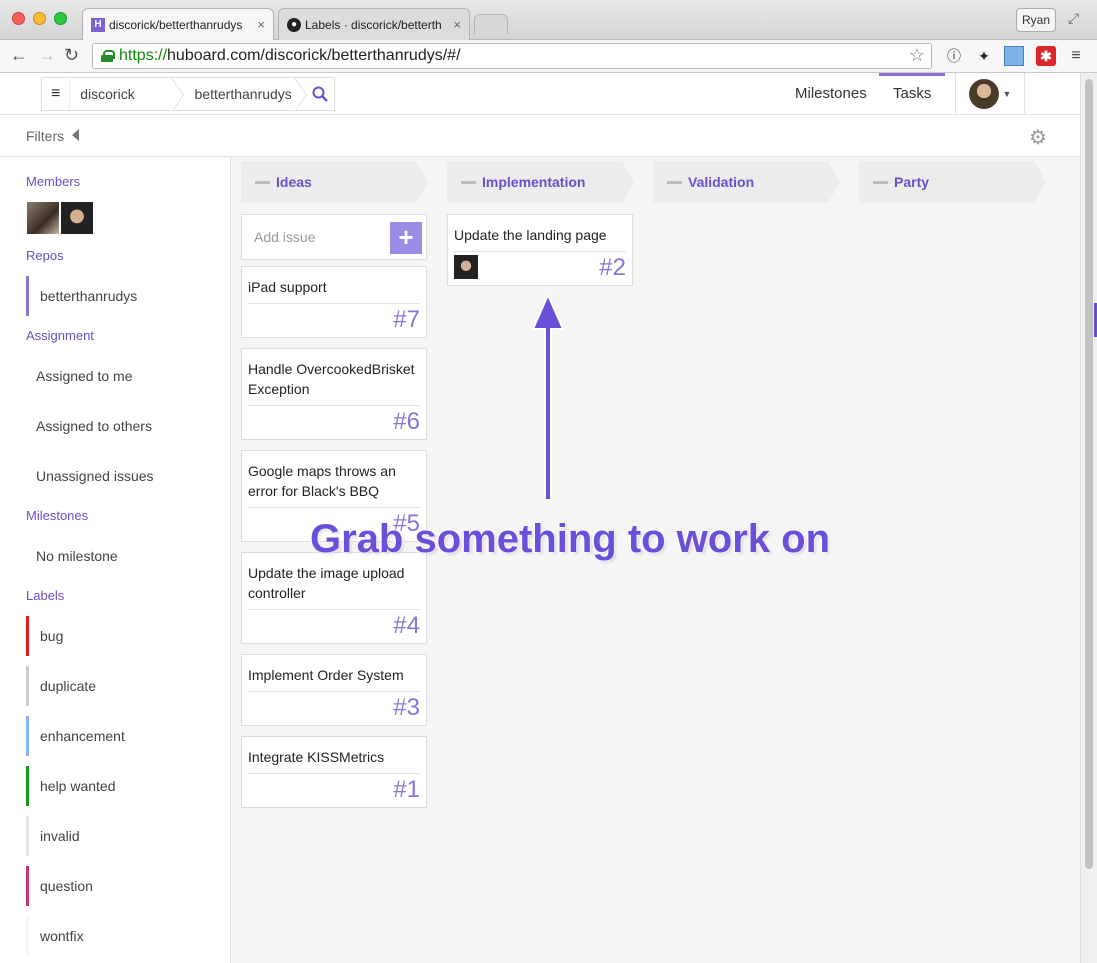 Image resolution: width=1097 pixels, height=963 pixels. Describe the element at coordinates (1076, 56) in the screenshot. I see `chrome-menu-icon: ≡` at that location.